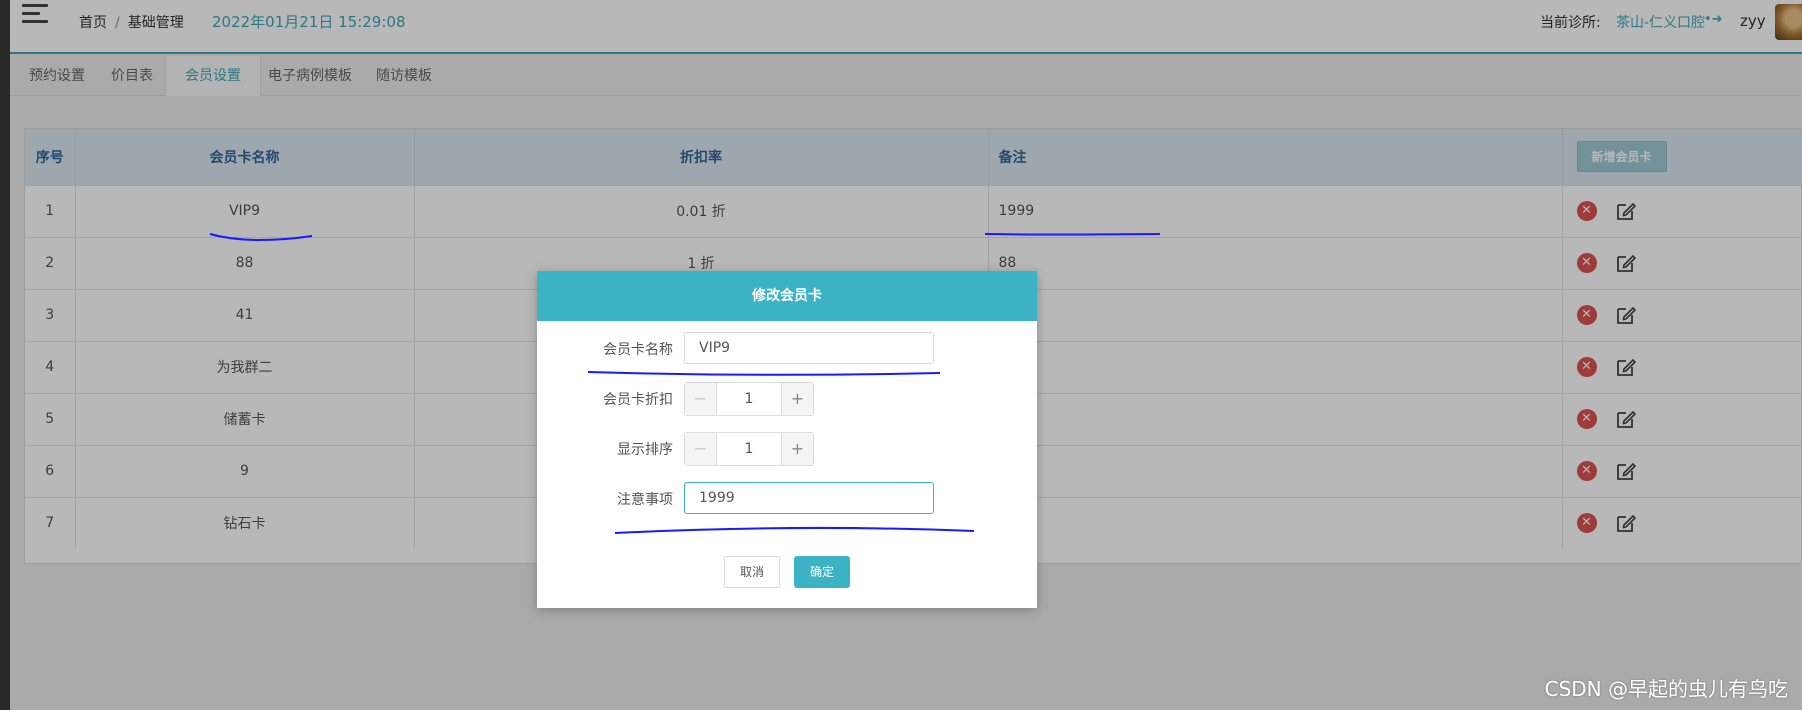 This screenshot has height=710, width=1802. What do you see at coordinates (701, 449) in the screenshot?
I see `order-decrement-button: −` at bounding box center [701, 449].